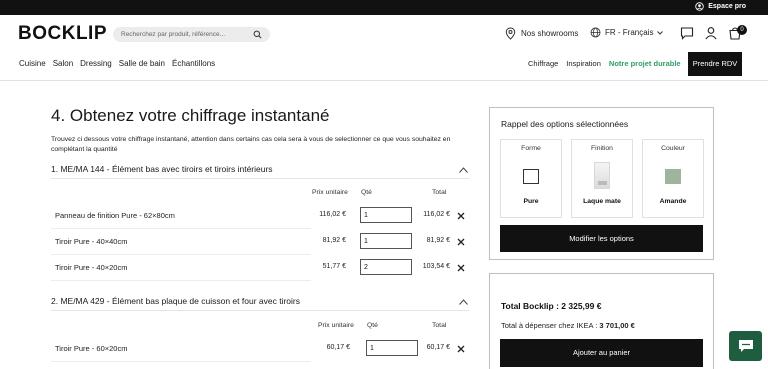  What do you see at coordinates (63, 63) in the screenshot?
I see `nav-item-salon: Salon` at bounding box center [63, 63].